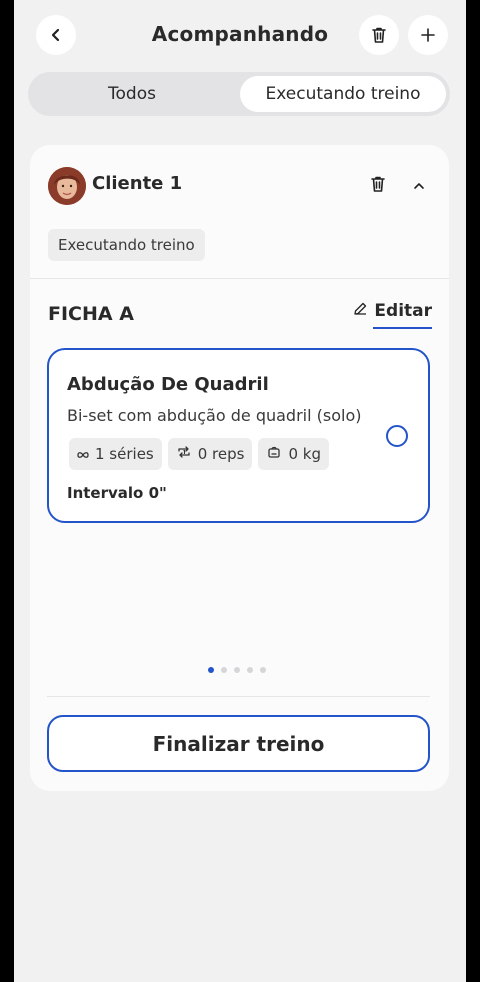 This screenshot has height=982, width=480. Describe the element at coordinates (67, 186) in the screenshot. I see `avatar` at that location.